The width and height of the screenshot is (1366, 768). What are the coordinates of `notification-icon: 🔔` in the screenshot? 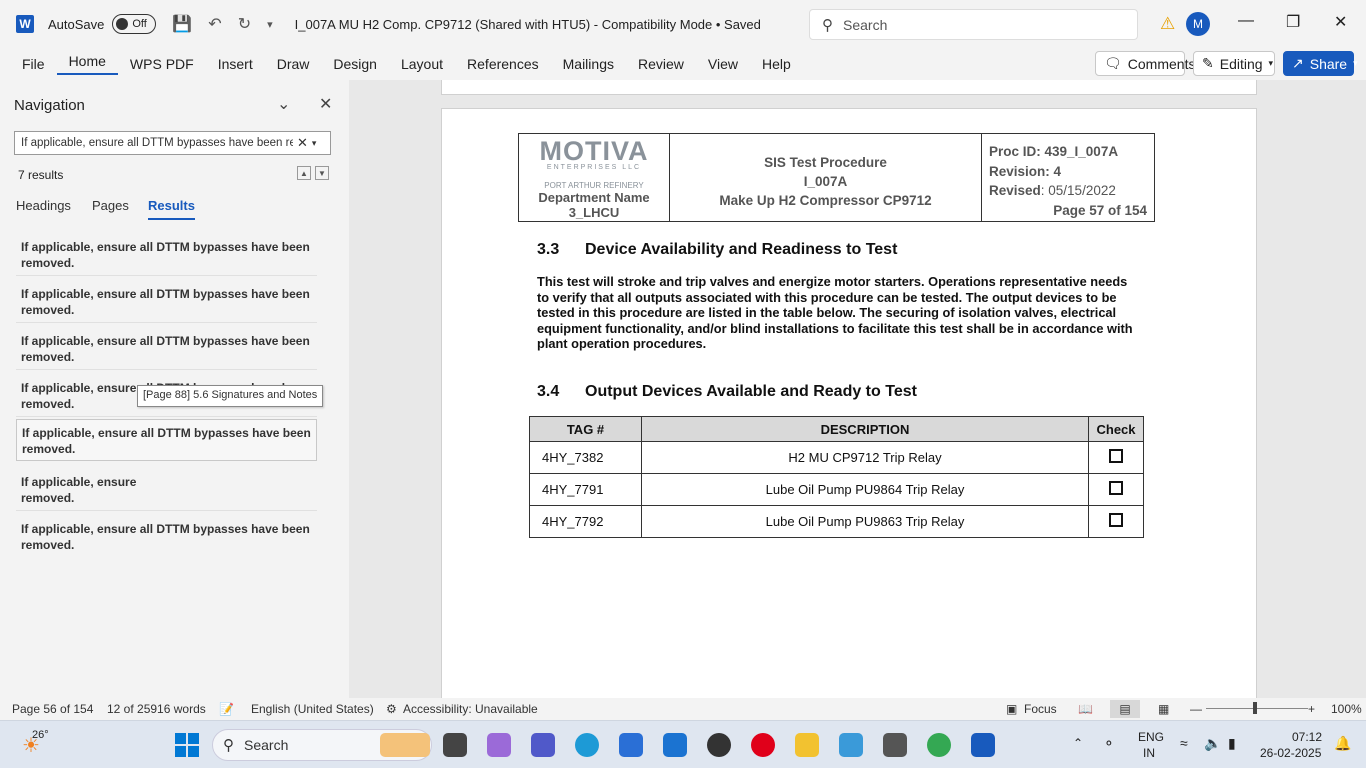 It's located at (1342, 743).